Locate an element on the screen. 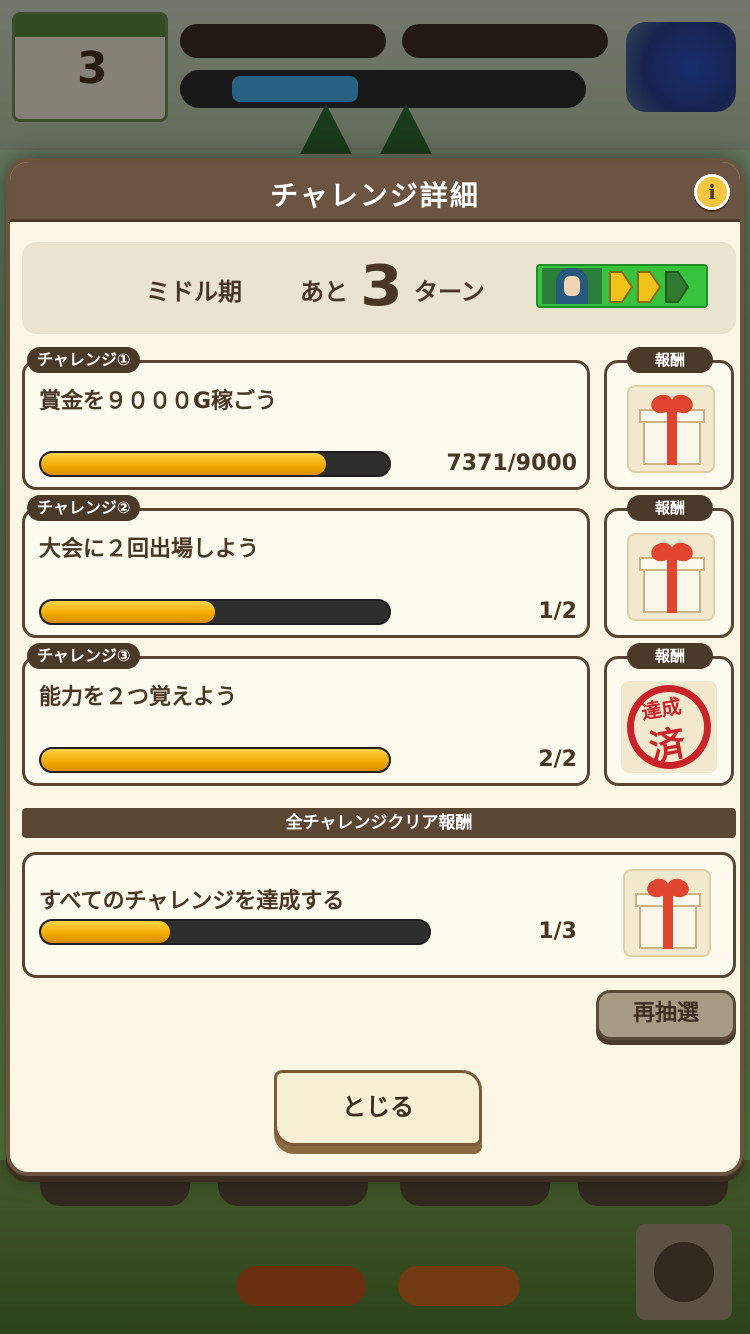 This screenshot has width=750, height=1334. achieved-stamp-icon: 達成 済 is located at coordinates (669, 727).